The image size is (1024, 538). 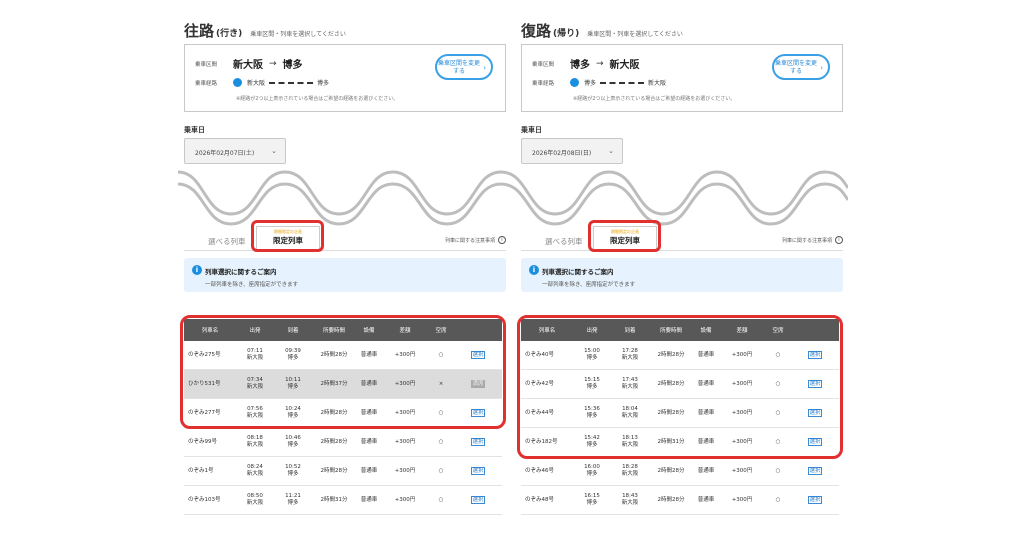 I want to click on outbound-header: 往路 (行き) 乗車区間・列車を選択してください, so click(x=265, y=30).